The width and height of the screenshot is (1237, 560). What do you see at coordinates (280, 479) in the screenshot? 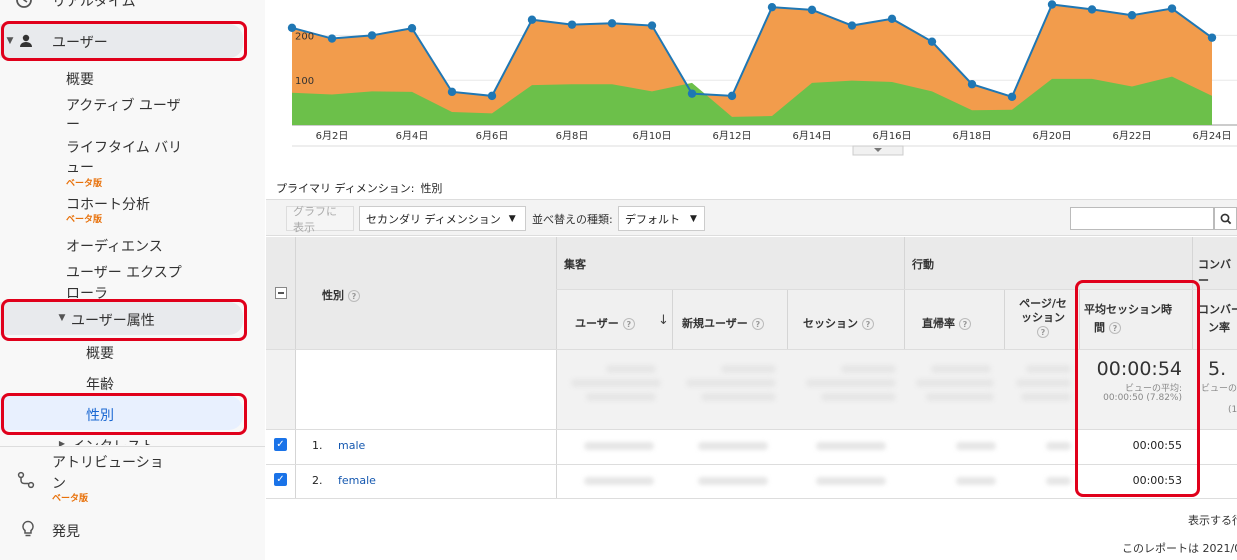
I see `row-checkbox-female: ✓` at bounding box center [280, 479].